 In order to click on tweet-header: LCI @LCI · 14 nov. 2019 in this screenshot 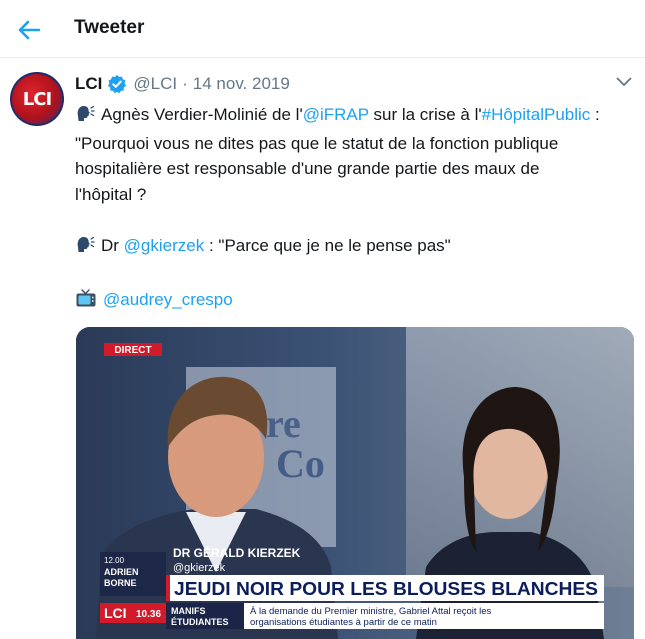, I will do `click(182, 84)`.